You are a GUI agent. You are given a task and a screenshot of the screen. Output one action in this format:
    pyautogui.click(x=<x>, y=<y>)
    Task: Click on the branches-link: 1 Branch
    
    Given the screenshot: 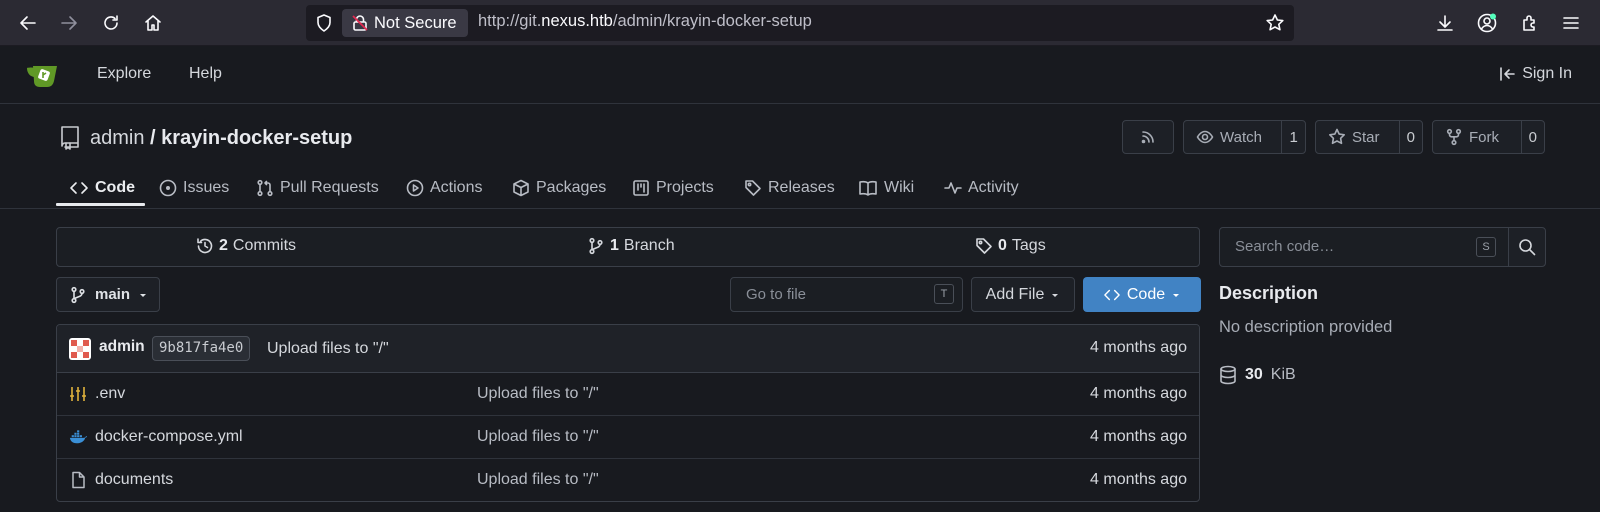 What is the action you would take?
    pyautogui.click(x=631, y=246)
    